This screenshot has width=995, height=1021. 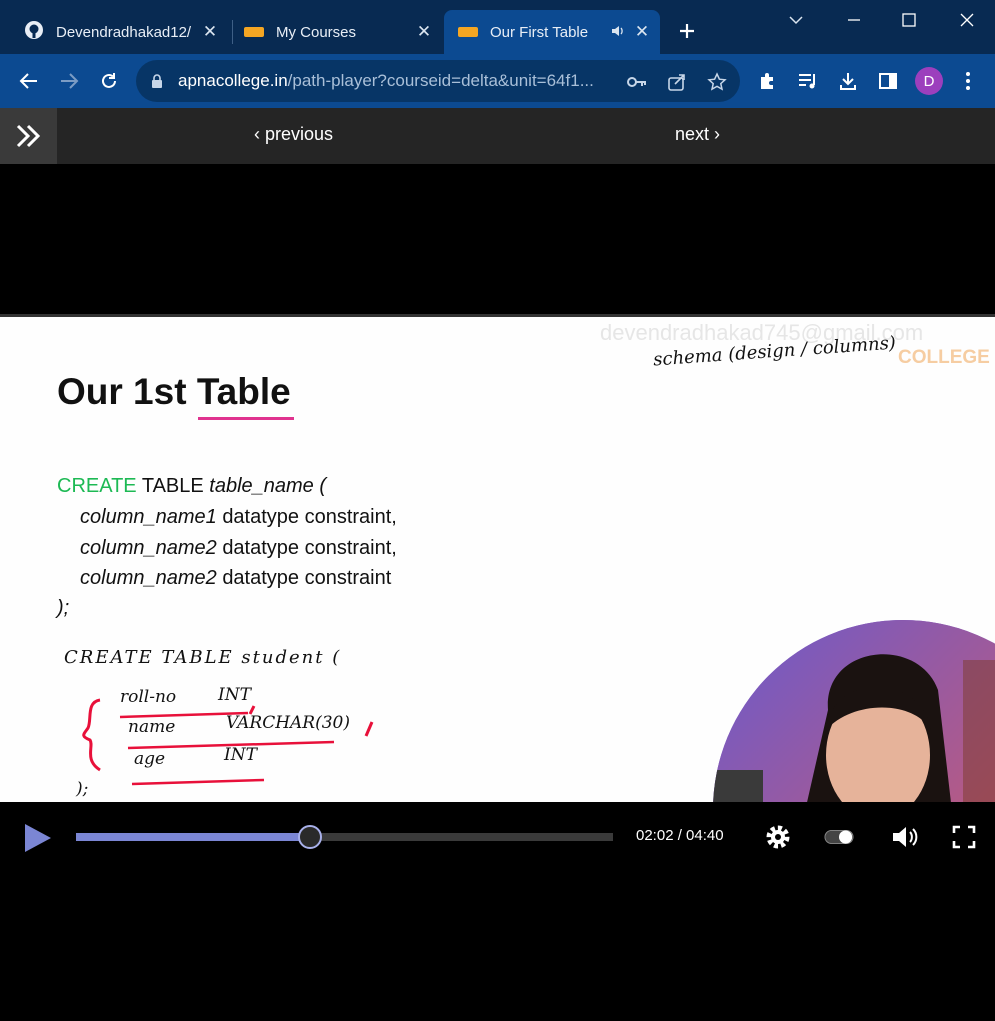 I want to click on previous-lesson-button: ‹ previous, so click(x=293, y=134).